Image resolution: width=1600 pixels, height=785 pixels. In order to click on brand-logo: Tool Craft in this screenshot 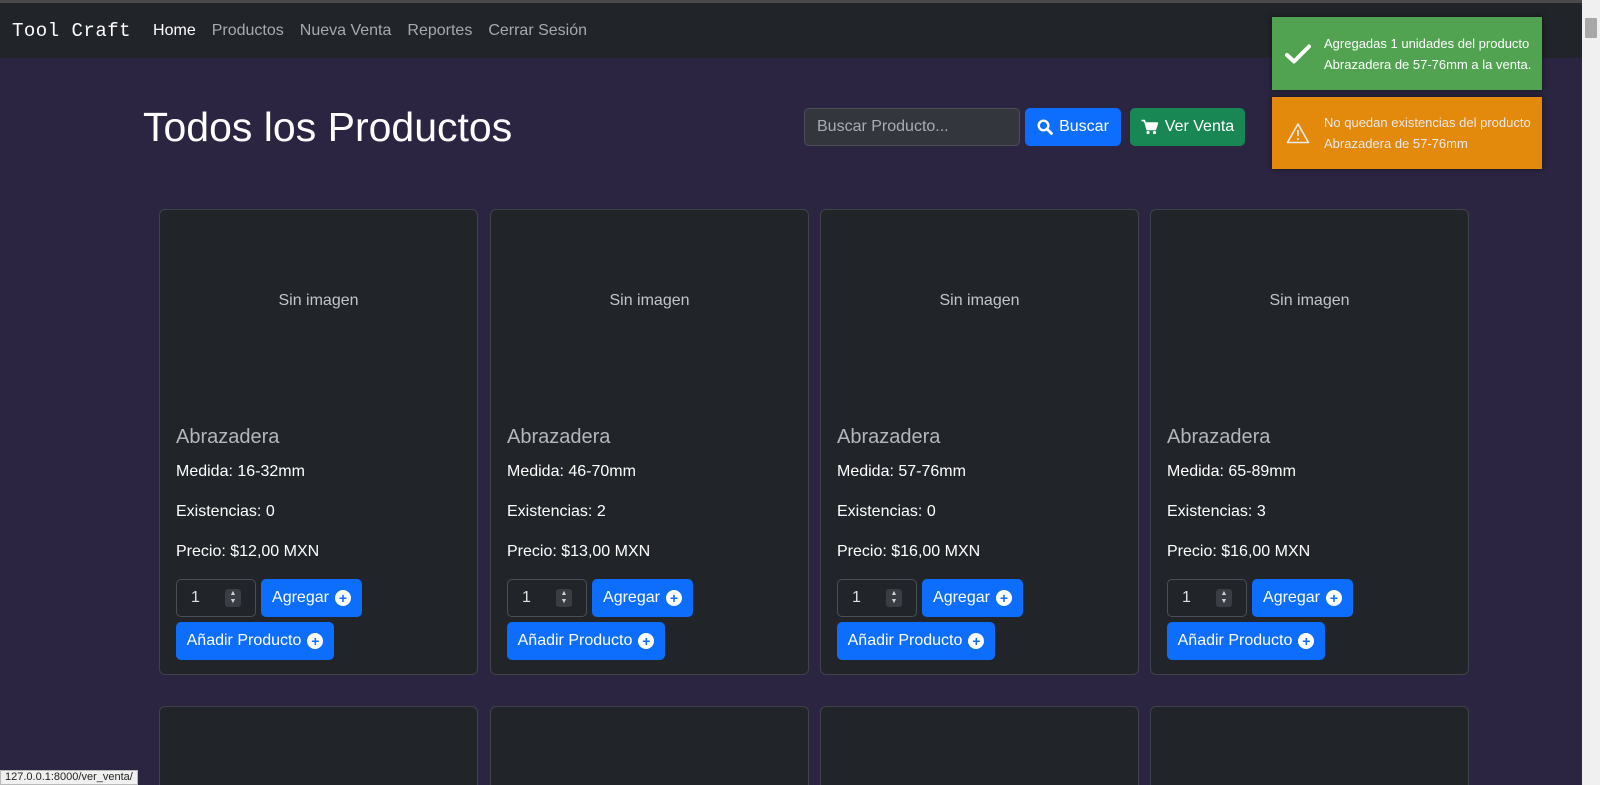, I will do `click(71, 31)`.